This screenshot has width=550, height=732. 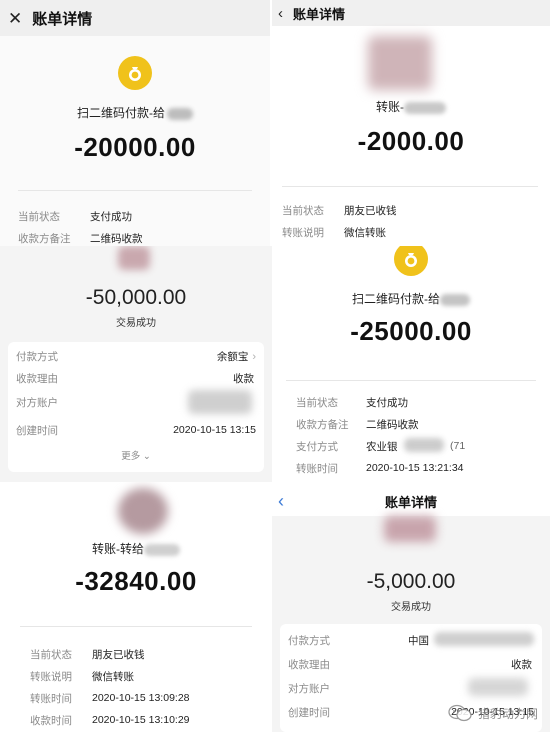 I want to click on amount: -2000.00, so click(x=411, y=141).